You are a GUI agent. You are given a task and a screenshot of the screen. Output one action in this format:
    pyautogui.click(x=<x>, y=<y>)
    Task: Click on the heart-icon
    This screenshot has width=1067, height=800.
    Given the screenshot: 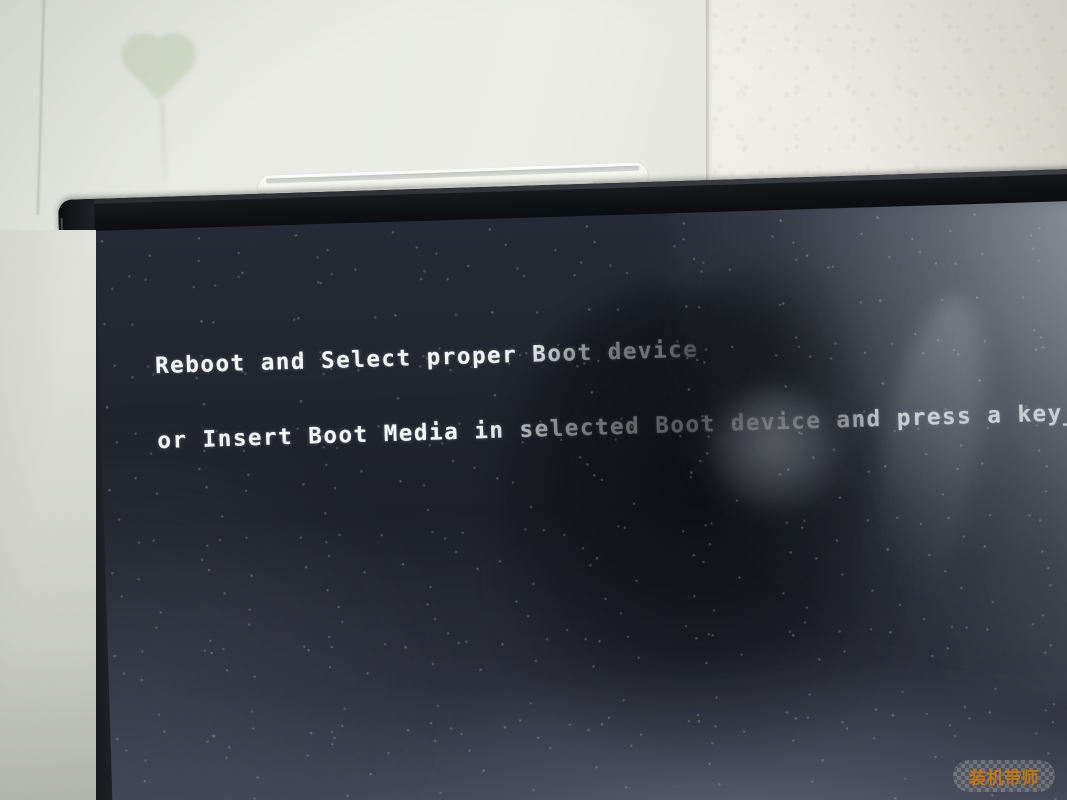 What is the action you would take?
    pyautogui.click(x=158, y=75)
    